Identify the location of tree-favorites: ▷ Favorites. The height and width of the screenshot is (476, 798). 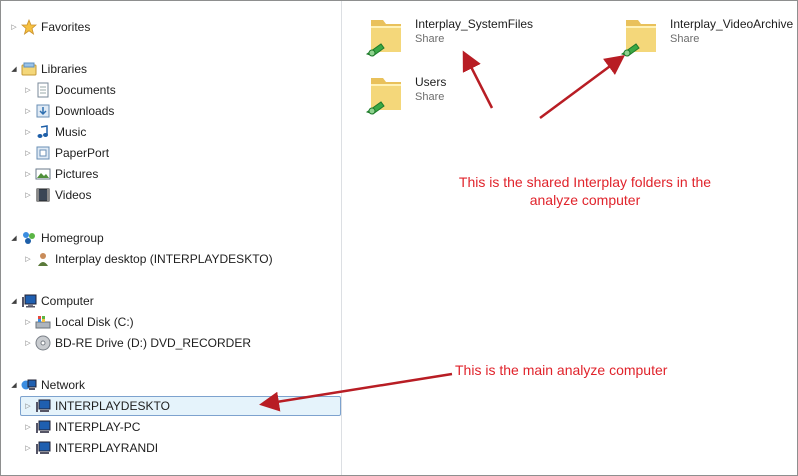
(49, 27).